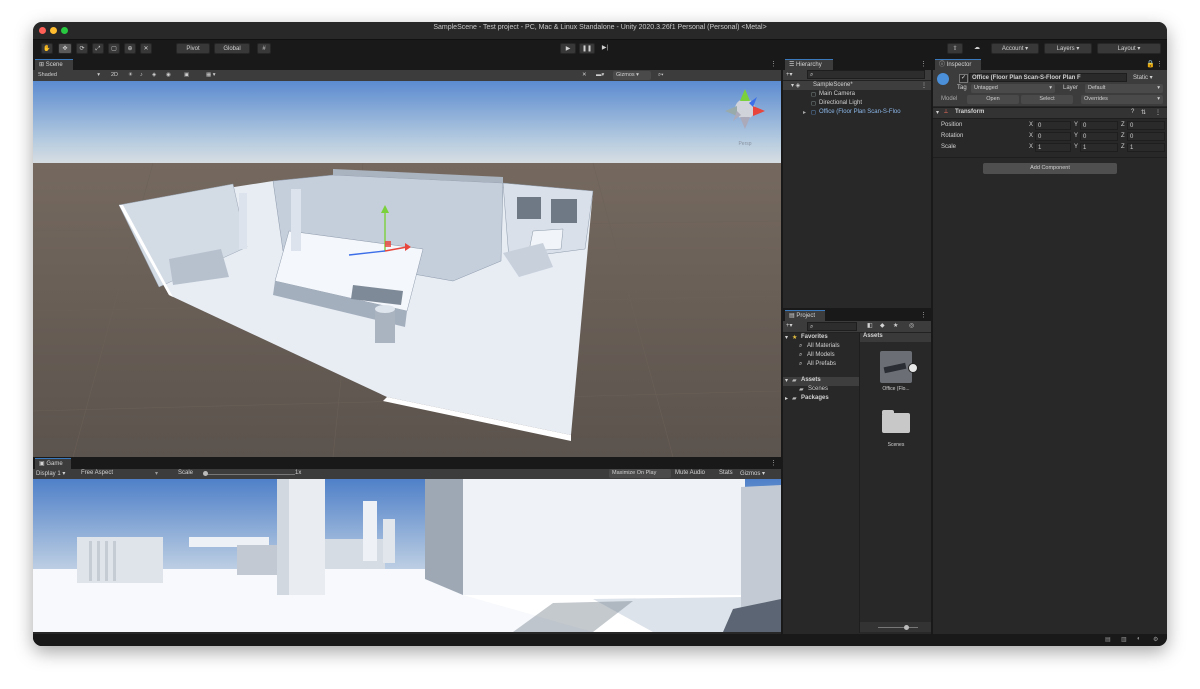 This screenshot has height=689, width=1200. I want to click on layer-dropdown: Default ▾, so click(1124, 88).